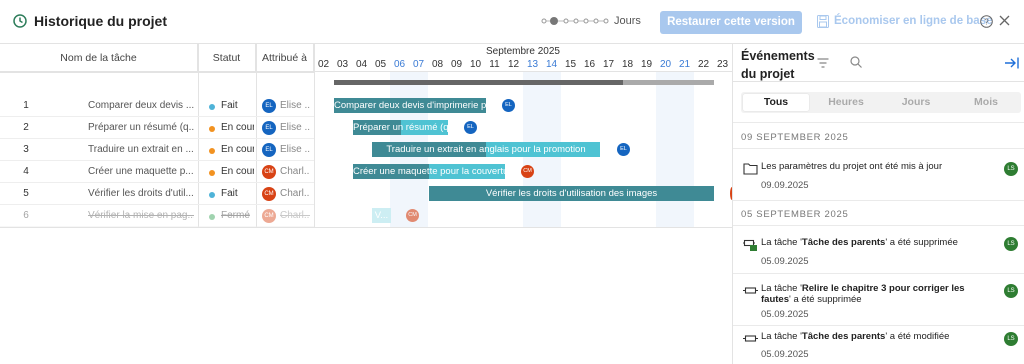 The image size is (1024, 364). Describe the element at coordinates (380, 64) in the screenshot. I see `timeline-day-label: 05` at that location.